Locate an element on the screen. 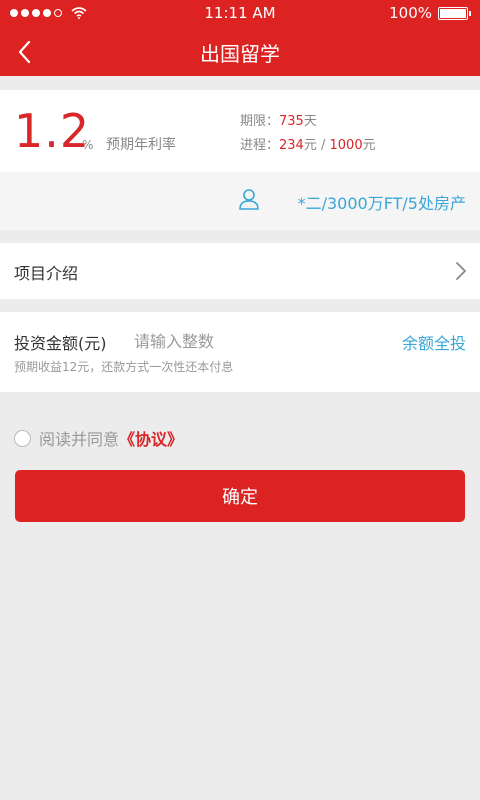  progress-line: 进程：234元 / 1000元 is located at coordinates (308, 143).